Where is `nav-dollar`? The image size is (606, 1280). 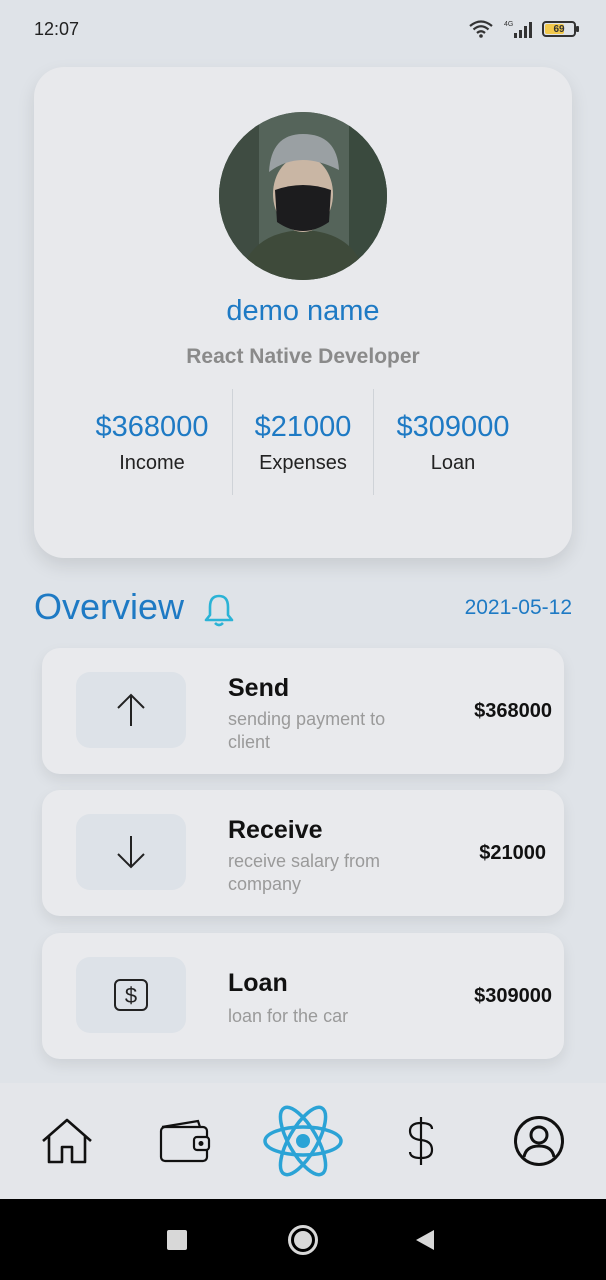 nav-dollar is located at coordinates (421, 1141).